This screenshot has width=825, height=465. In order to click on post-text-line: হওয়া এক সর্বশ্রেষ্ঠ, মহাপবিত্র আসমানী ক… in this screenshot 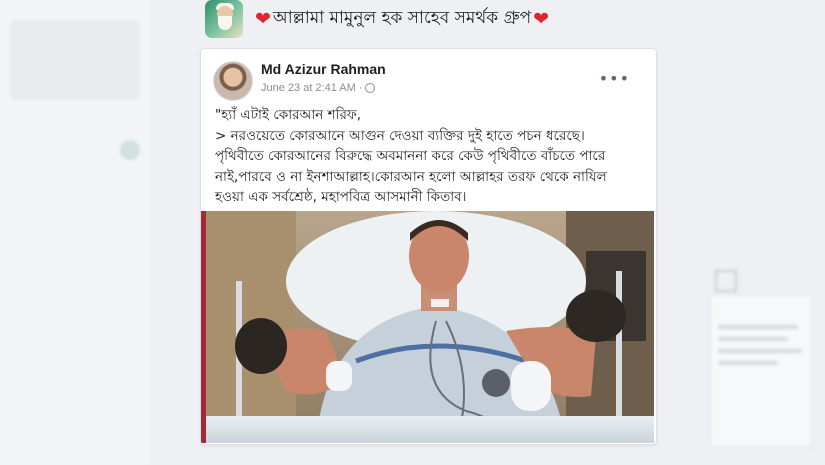, I will do `click(341, 197)`.